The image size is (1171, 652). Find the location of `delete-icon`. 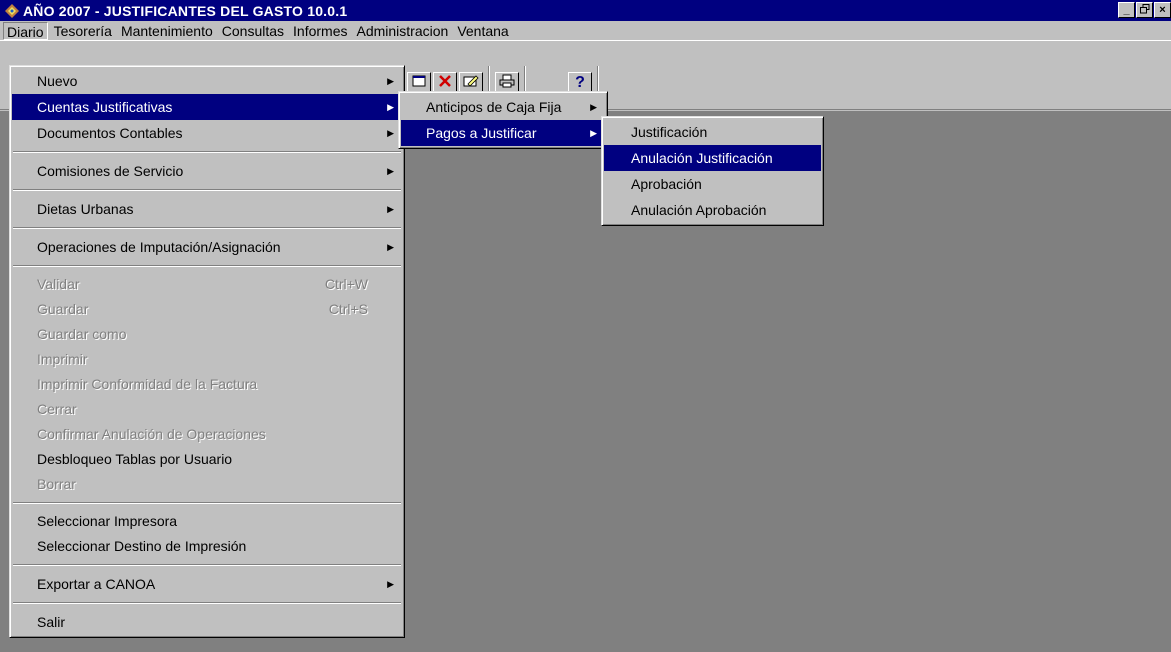

delete-icon is located at coordinates (445, 83).